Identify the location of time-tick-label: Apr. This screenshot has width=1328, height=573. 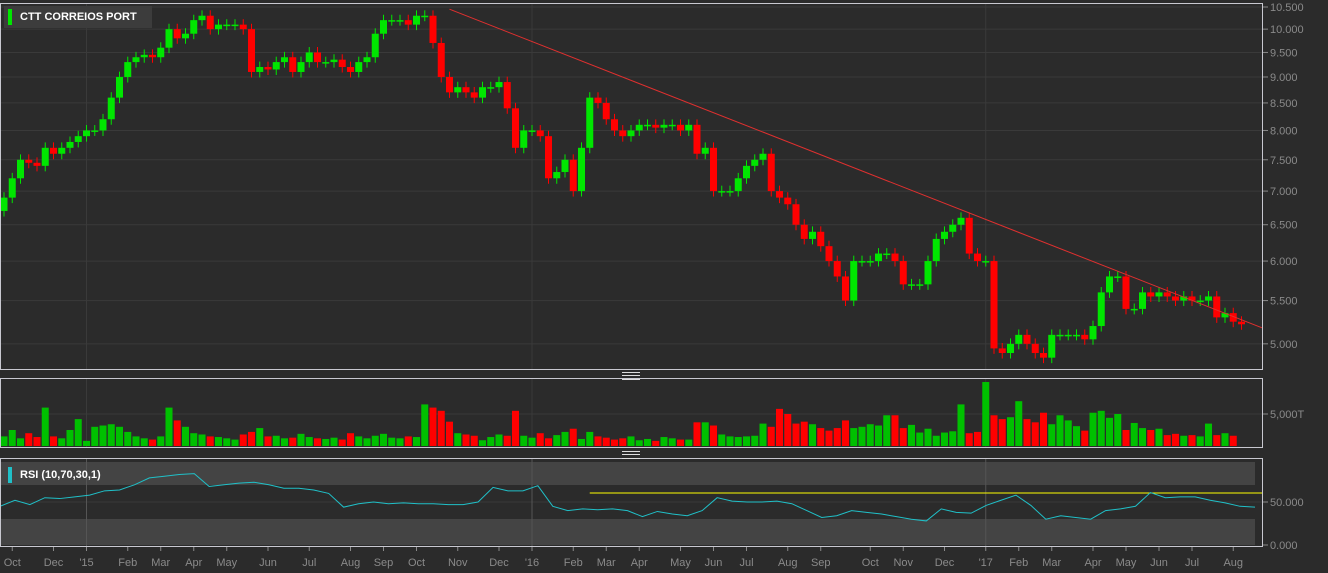
(639, 563).